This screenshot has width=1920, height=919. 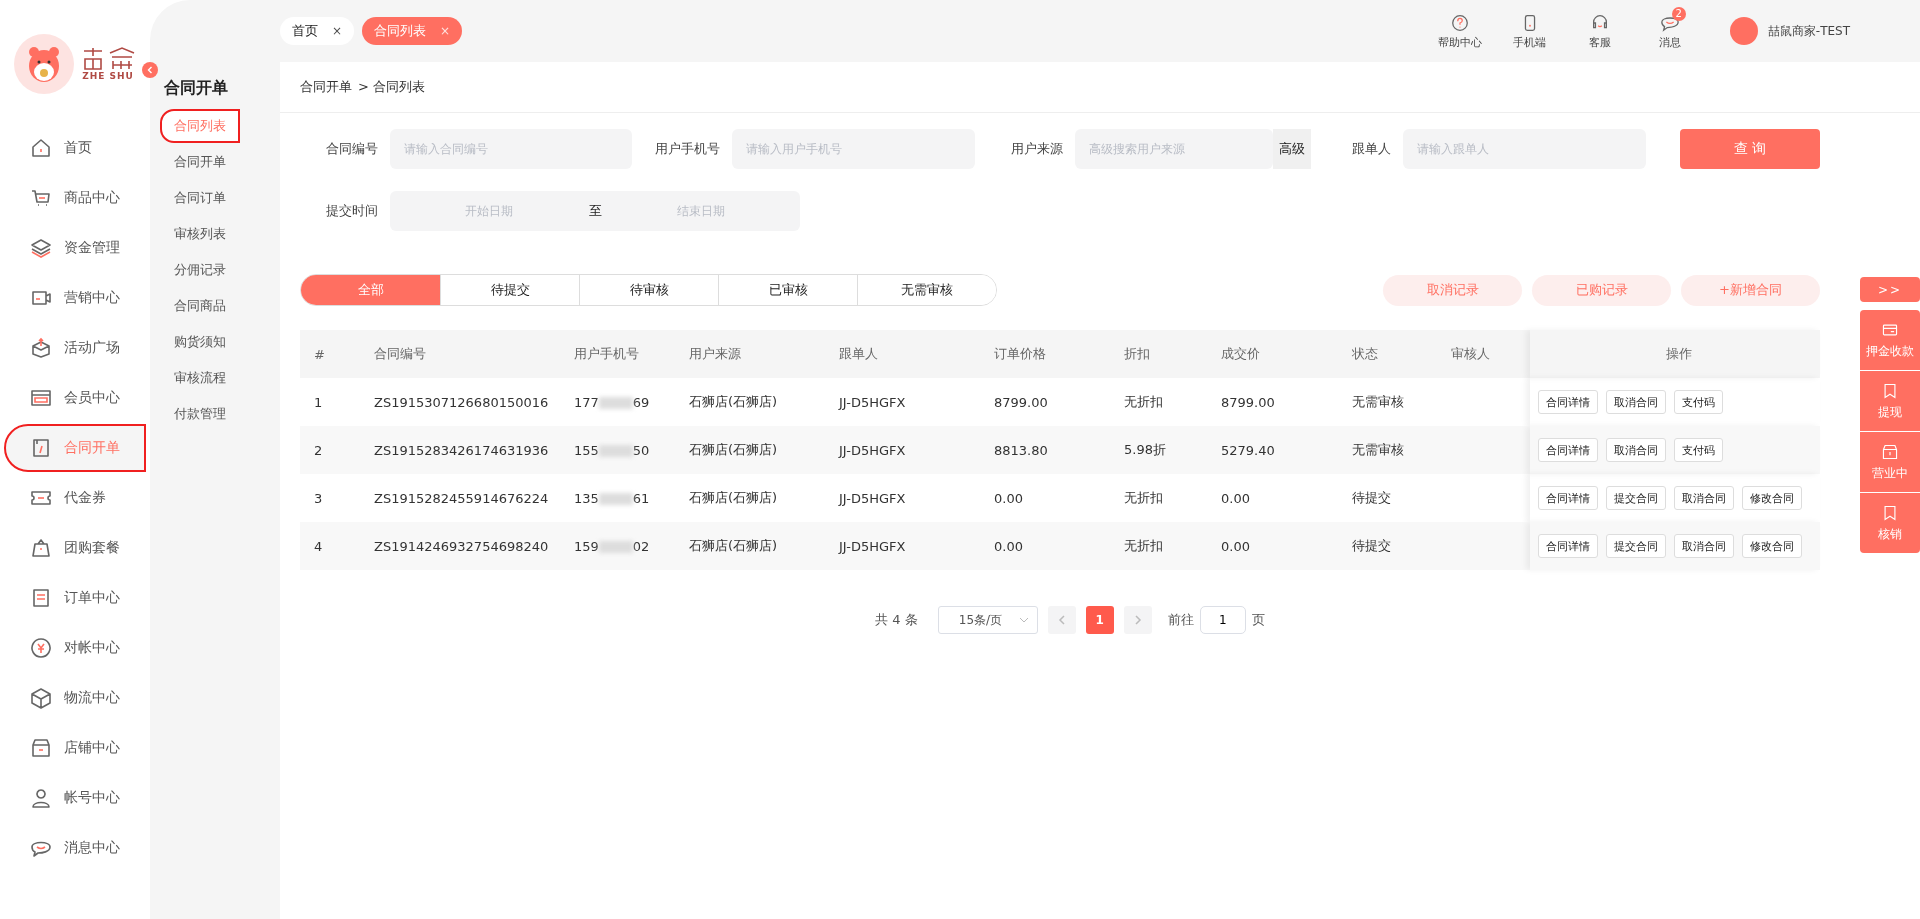 I want to click on previous-page-button, so click(x=1061, y=620).